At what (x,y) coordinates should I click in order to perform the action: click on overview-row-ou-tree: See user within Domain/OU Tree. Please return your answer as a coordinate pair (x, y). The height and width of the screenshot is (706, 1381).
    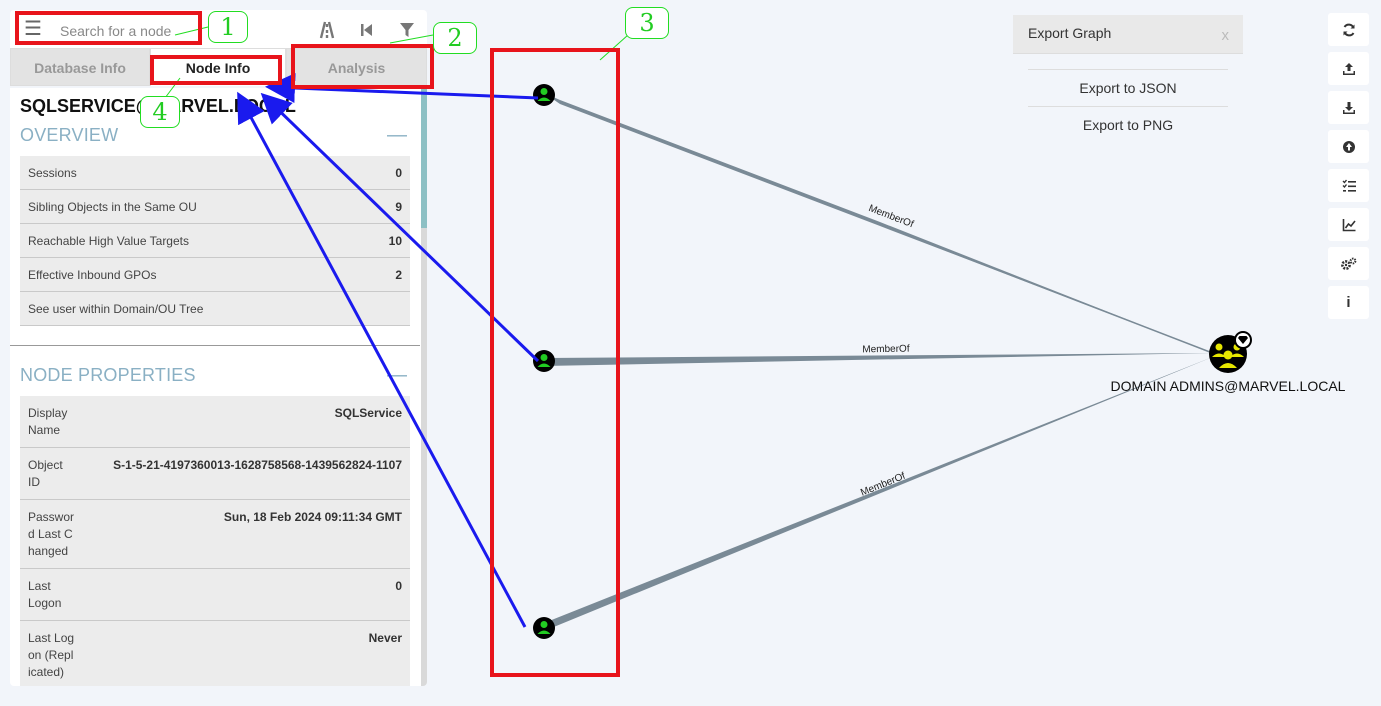
    Looking at the image, I should click on (215, 308).